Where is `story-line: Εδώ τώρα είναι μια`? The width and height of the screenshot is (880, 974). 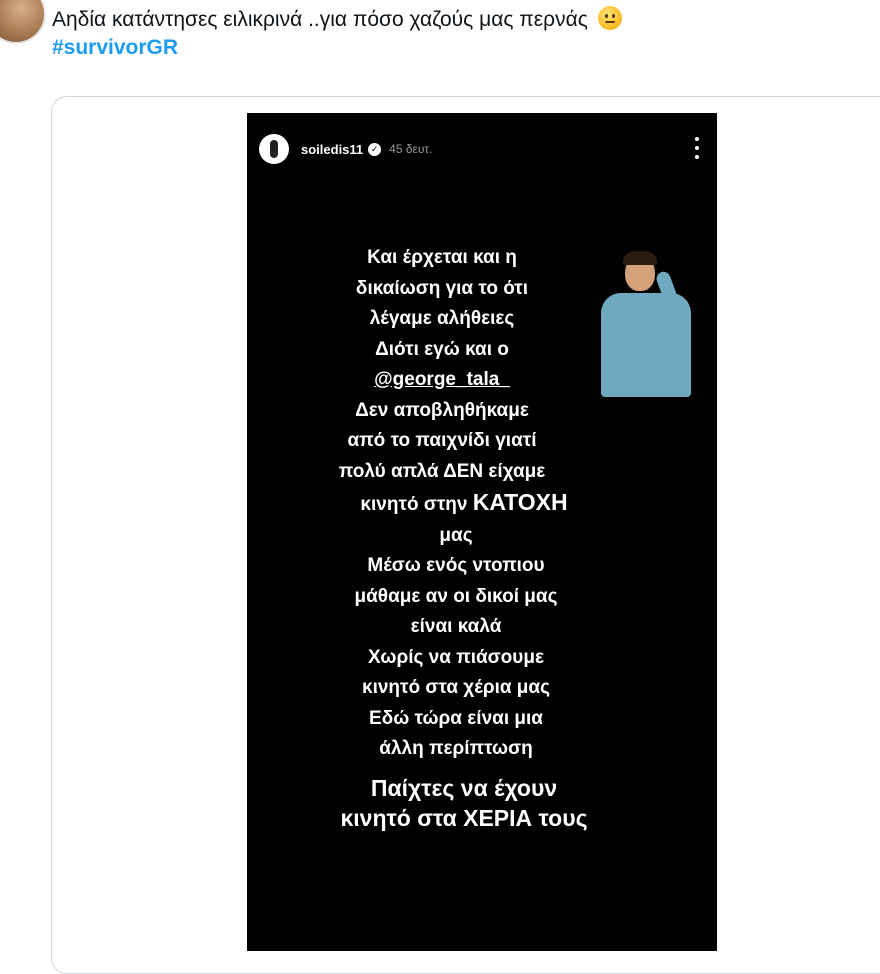 story-line: Εδώ τώρα είναι μια is located at coordinates (456, 718).